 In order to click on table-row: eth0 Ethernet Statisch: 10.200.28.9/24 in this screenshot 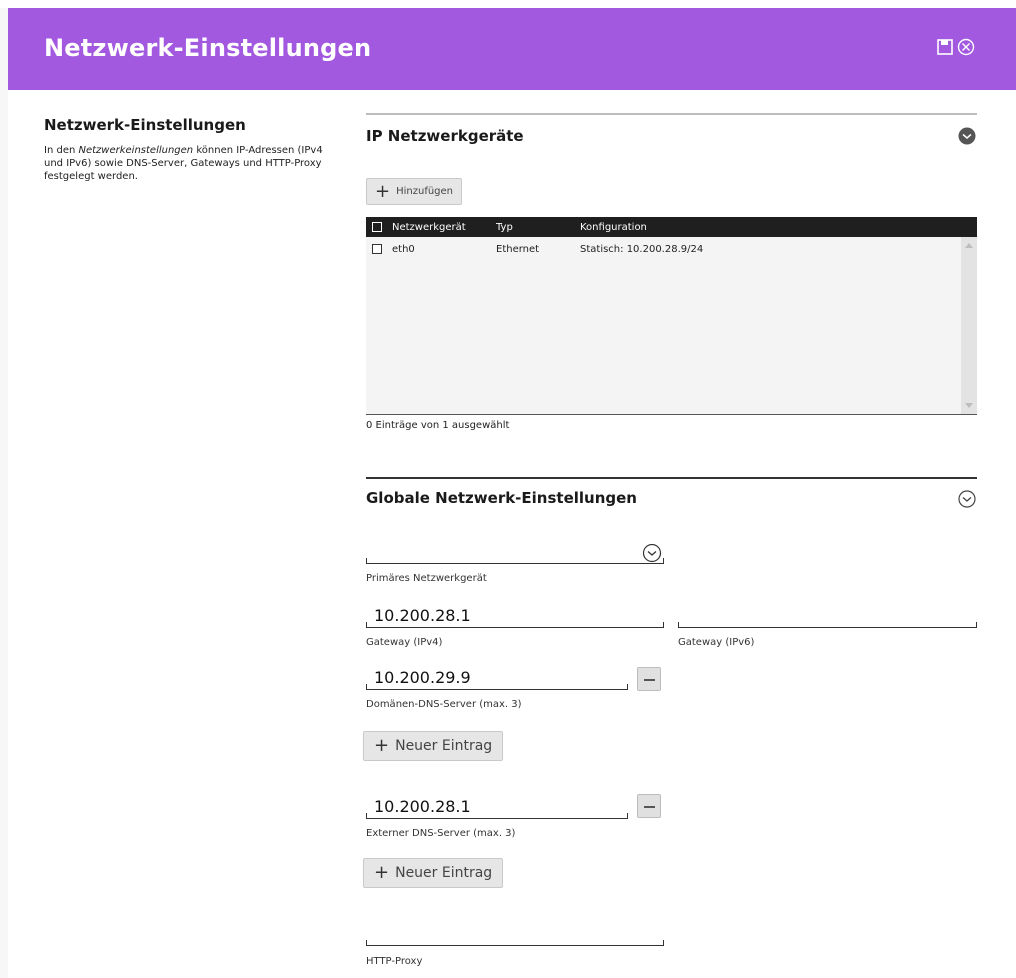, I will do `click(663, 249)`.